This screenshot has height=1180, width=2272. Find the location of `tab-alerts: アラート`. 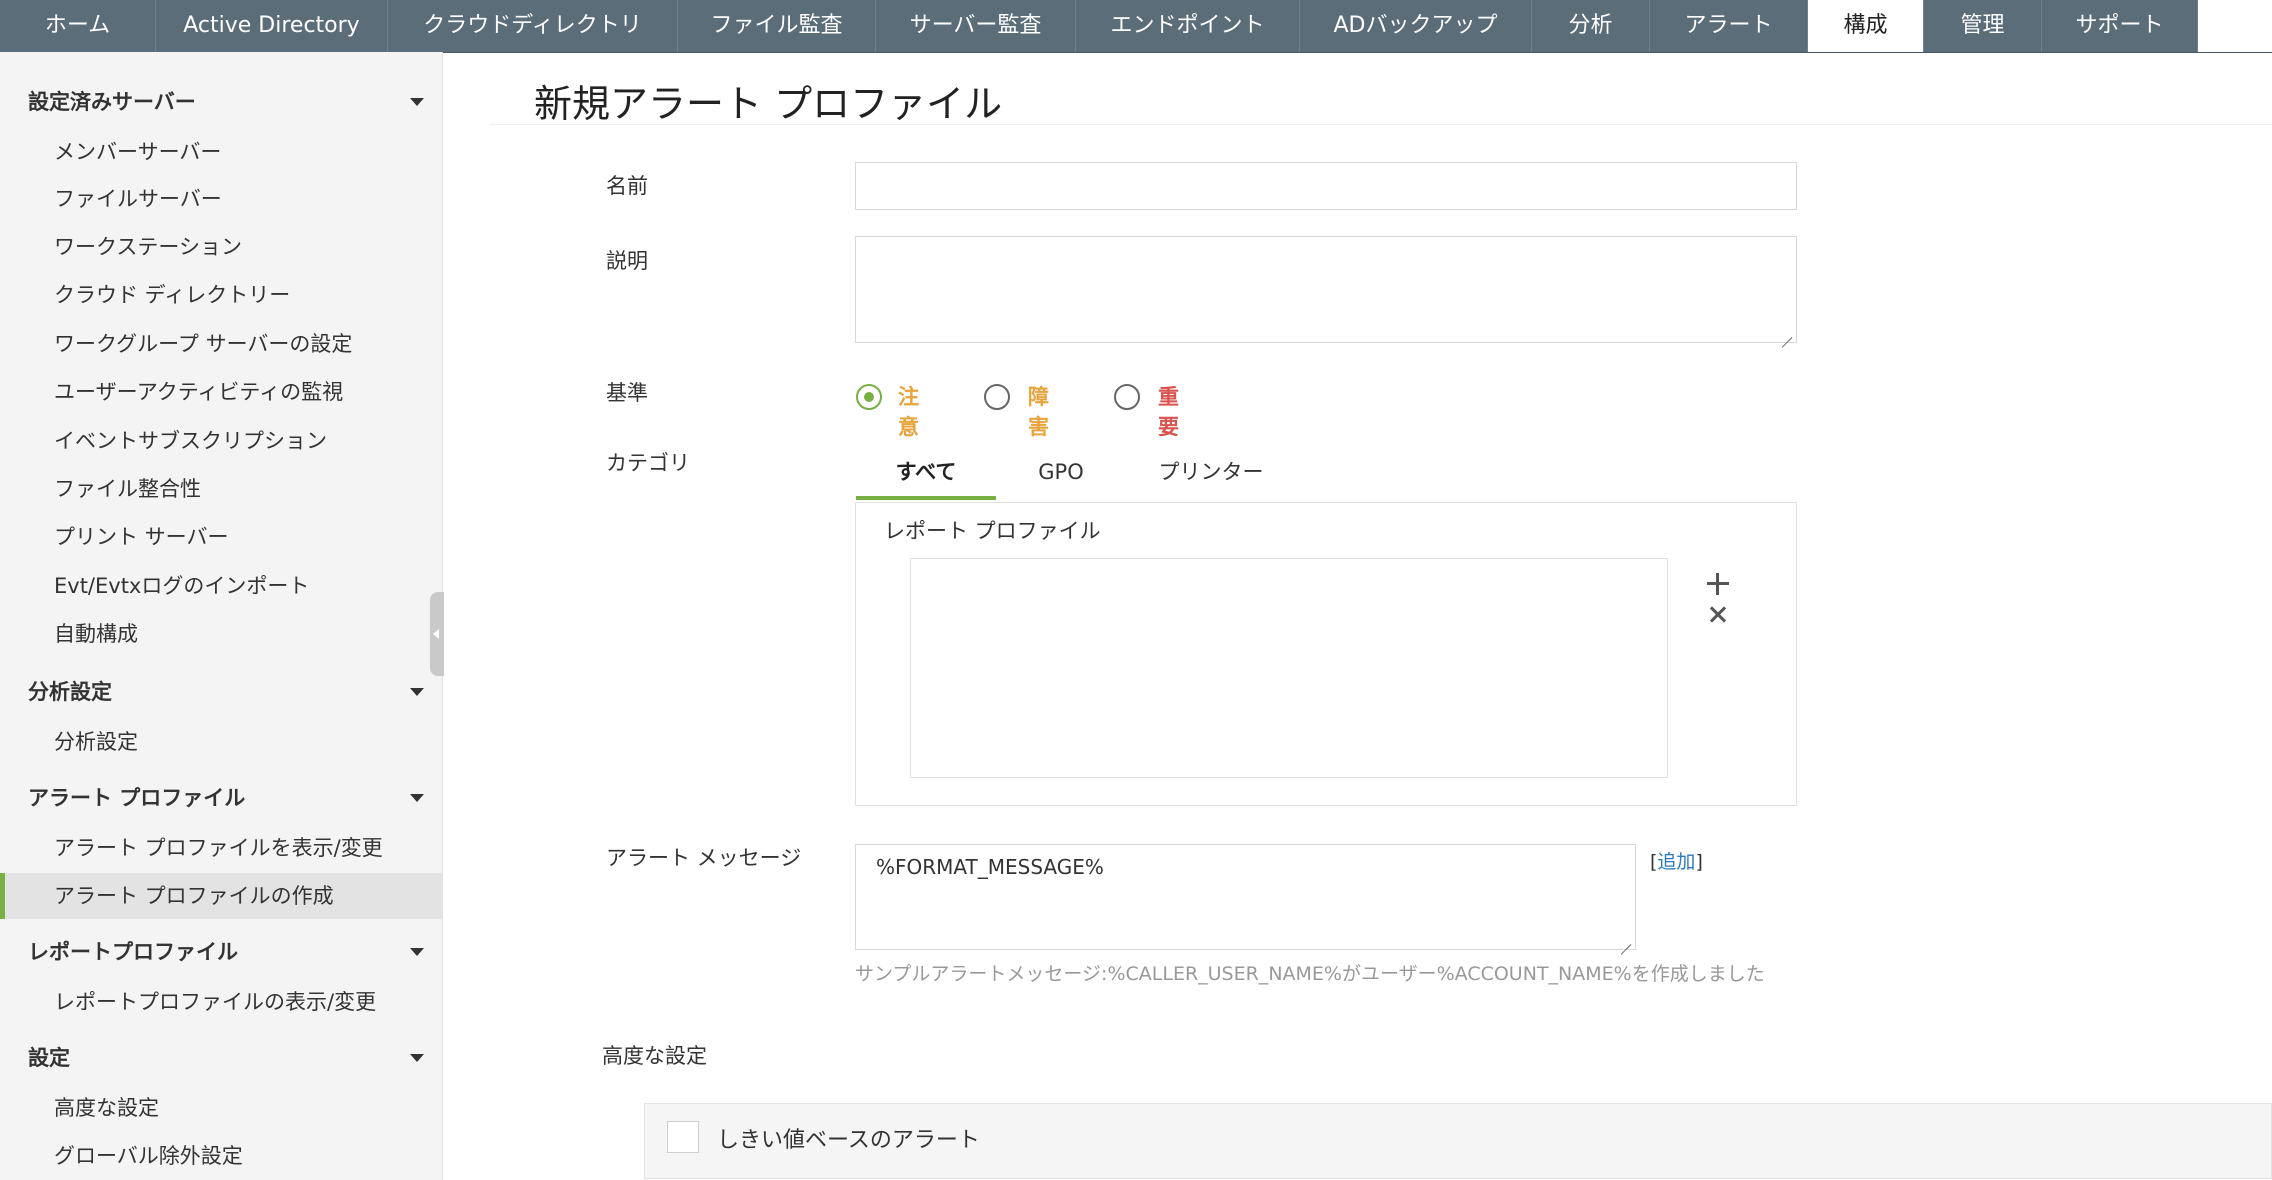

tab-alerts: アラート is located at coordinates (1729, 26).